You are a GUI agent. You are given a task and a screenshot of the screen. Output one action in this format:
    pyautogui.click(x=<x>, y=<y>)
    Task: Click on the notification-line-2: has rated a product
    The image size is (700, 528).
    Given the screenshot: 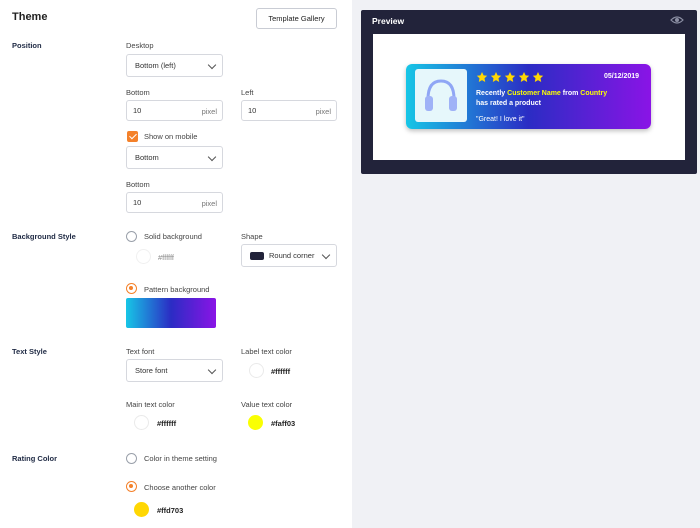 What is the action you would take?
    pyautogui.click(x=508, y=103)
    